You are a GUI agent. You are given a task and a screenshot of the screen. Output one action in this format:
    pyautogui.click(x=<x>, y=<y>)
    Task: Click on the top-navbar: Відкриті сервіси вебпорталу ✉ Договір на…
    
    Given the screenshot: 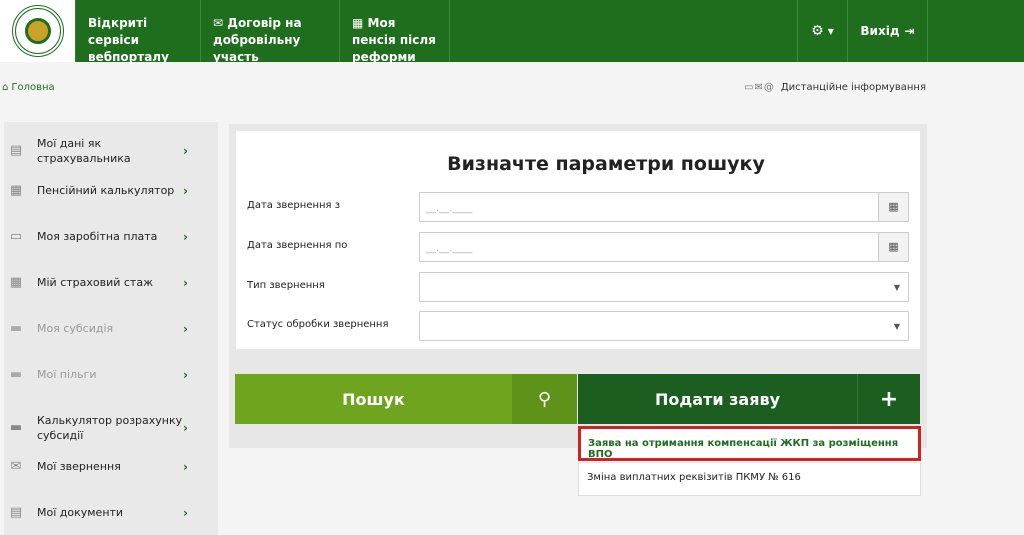 What is the action you would take?
    pyautogui.click(x=512, y=32)
    